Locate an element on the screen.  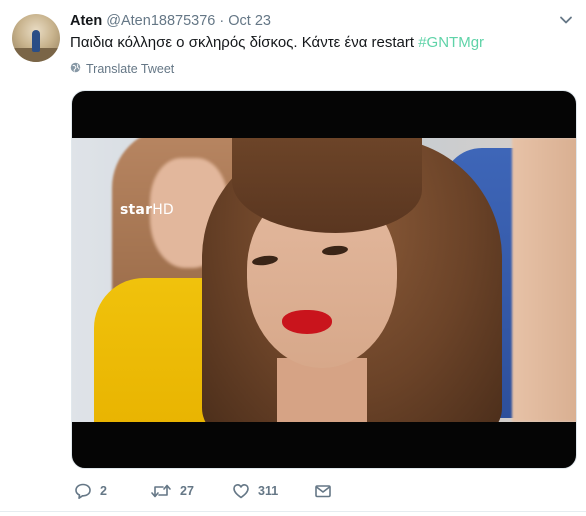
translate-label: Translate Tweet is located at coordinates (130, 69).